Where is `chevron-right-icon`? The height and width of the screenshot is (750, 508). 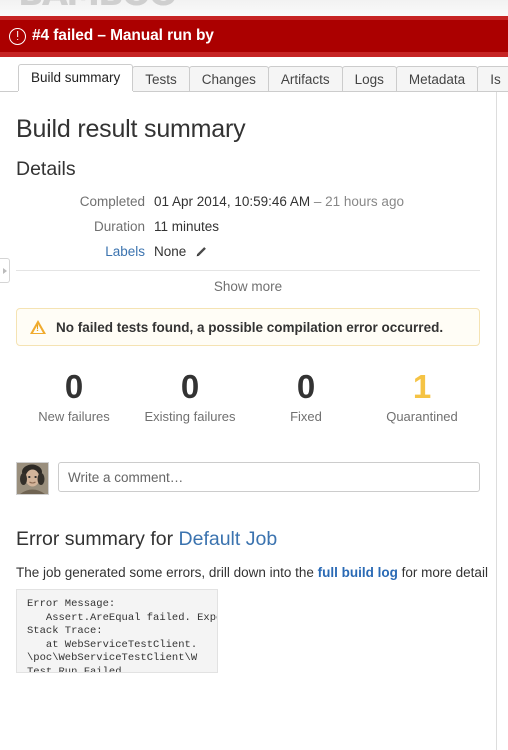
chevron-right-icon is located at coordinates (4, 270).